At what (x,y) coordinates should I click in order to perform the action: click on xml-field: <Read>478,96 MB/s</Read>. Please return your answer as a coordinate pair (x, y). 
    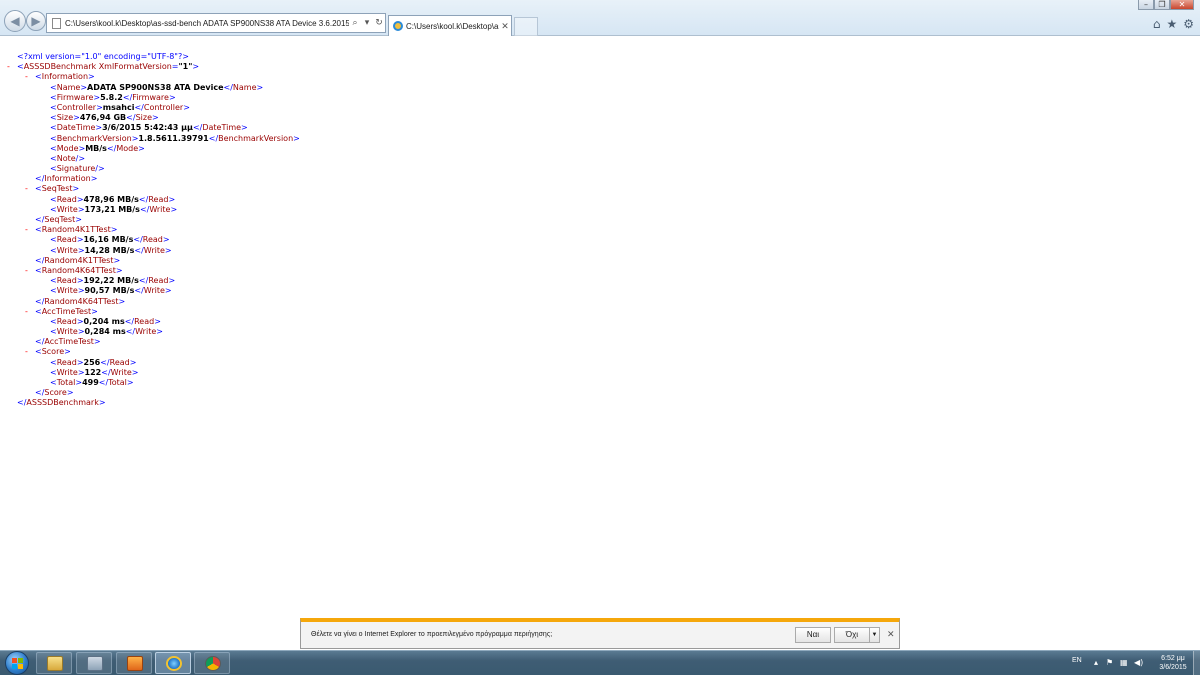
    Looking at the image, I should click on (113, 199).